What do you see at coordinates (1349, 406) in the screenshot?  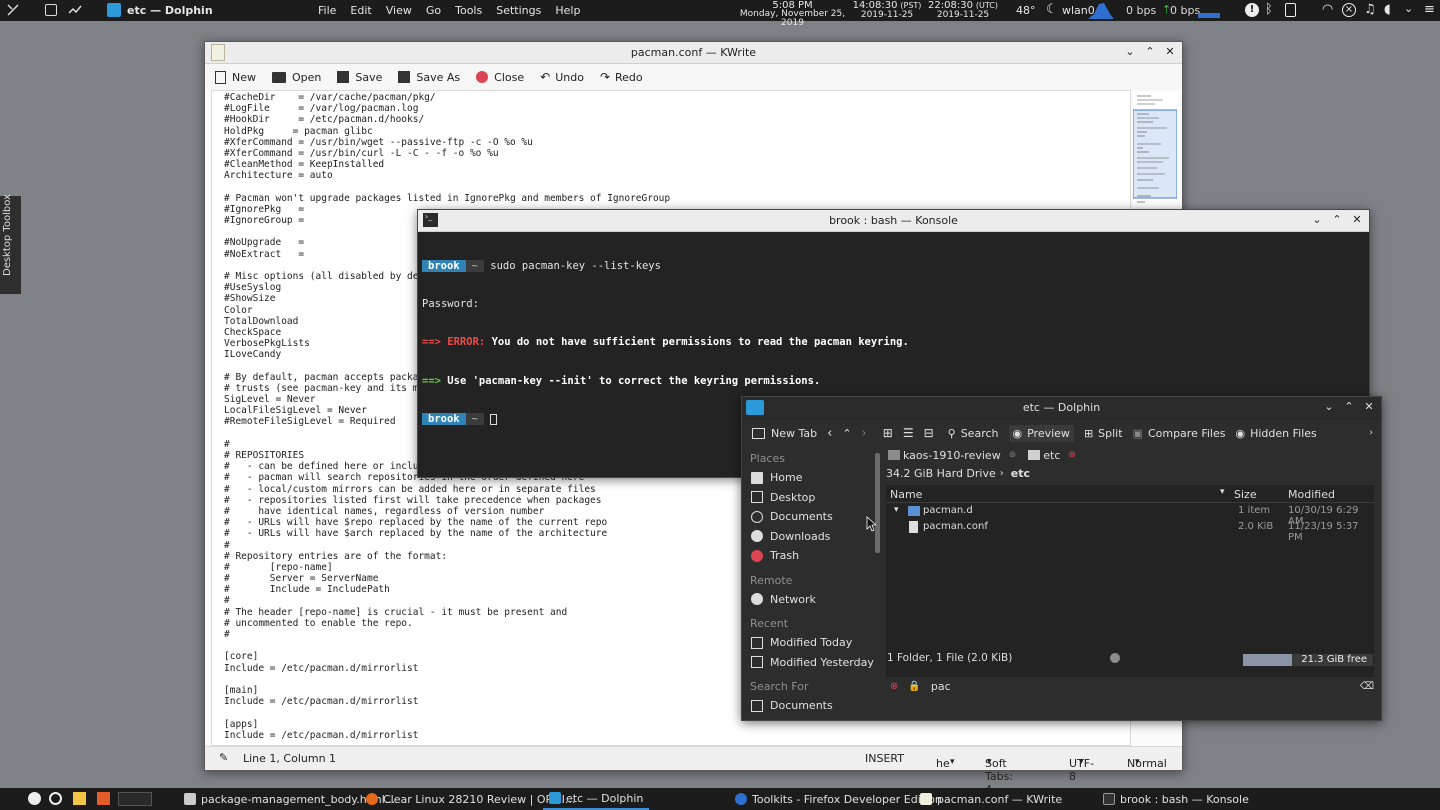 I see `dolphin-maximize-button: ⌃` at bounding box center [1349, 406].